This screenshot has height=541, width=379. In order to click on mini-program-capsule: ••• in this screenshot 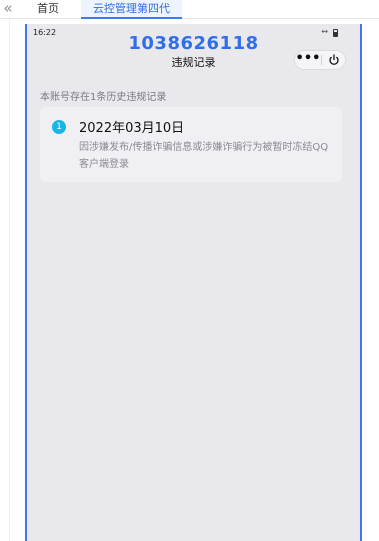, I will do `click(320, 60)`.